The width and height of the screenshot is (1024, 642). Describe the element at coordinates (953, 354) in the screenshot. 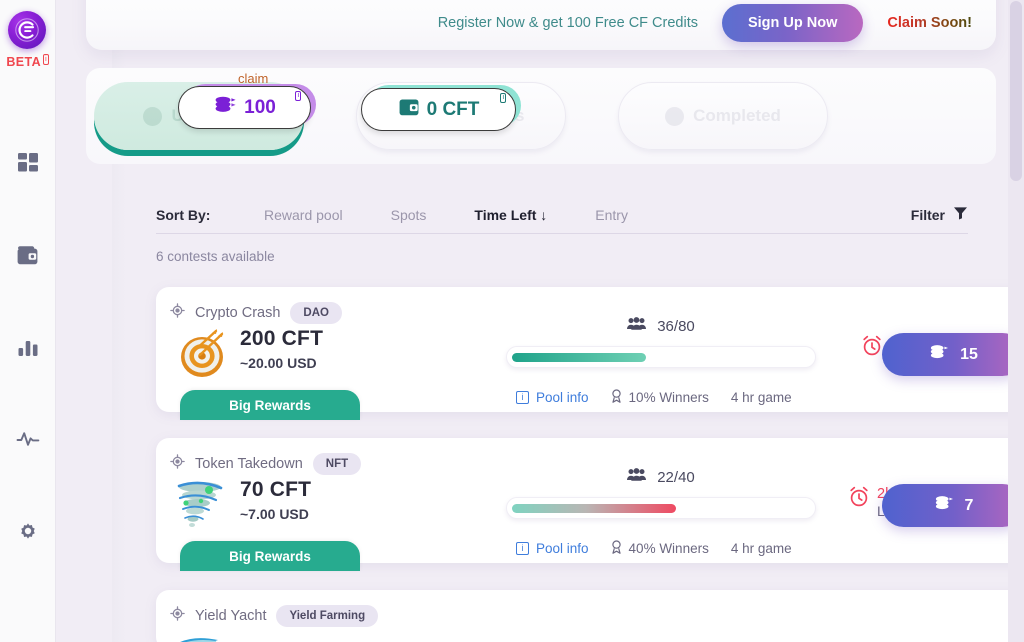

I see `enter-contest-button: 15` at that location.